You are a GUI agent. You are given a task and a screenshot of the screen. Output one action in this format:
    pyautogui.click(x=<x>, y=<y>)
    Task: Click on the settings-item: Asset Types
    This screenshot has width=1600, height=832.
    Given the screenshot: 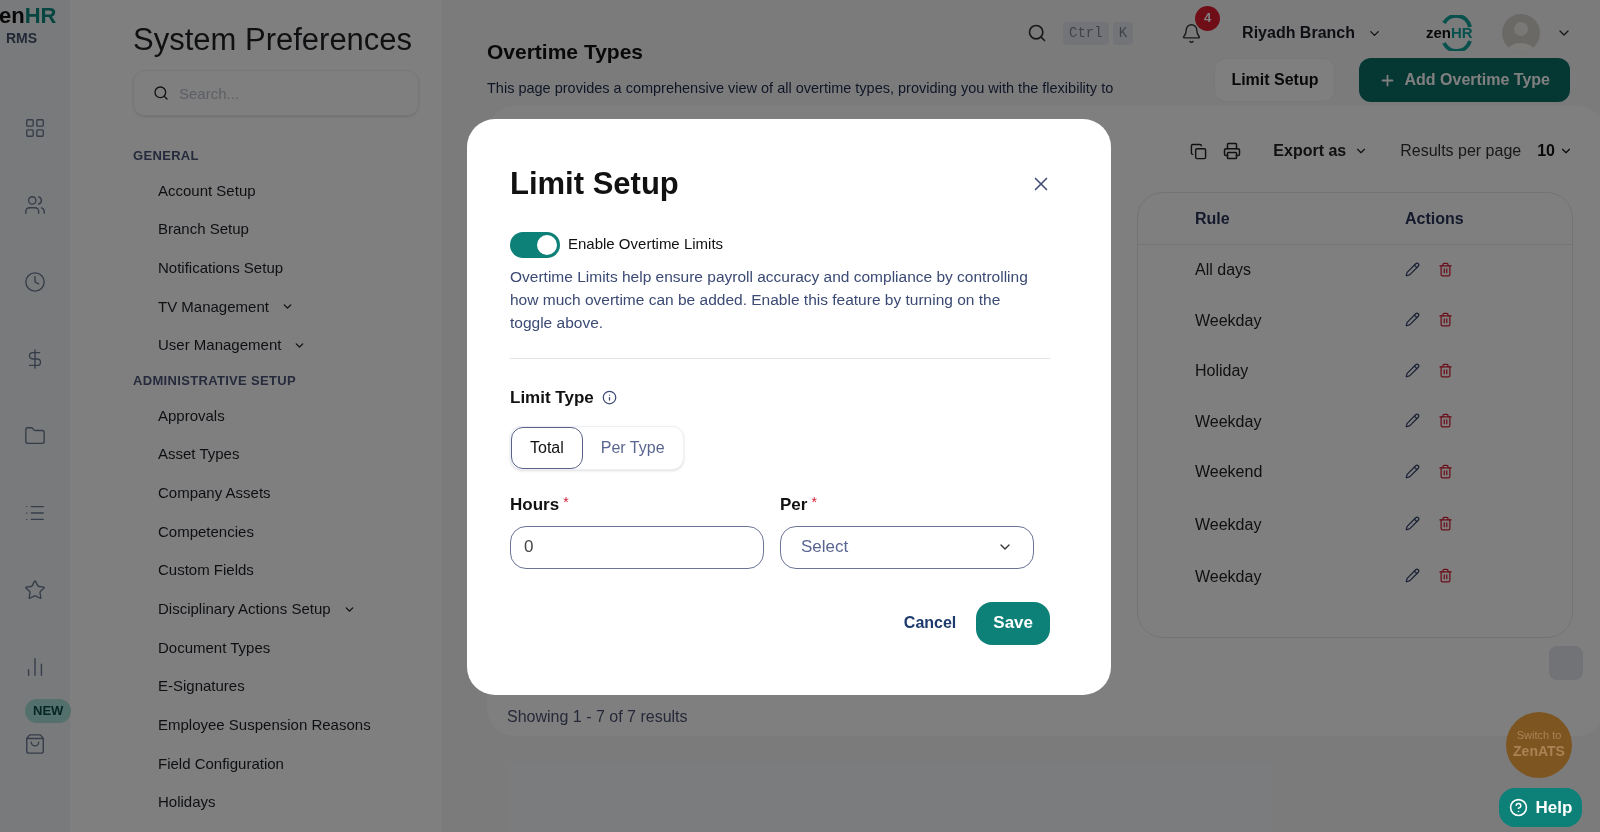 What is the action you would take?
    pyautogui.click(x=282, y=454)
    